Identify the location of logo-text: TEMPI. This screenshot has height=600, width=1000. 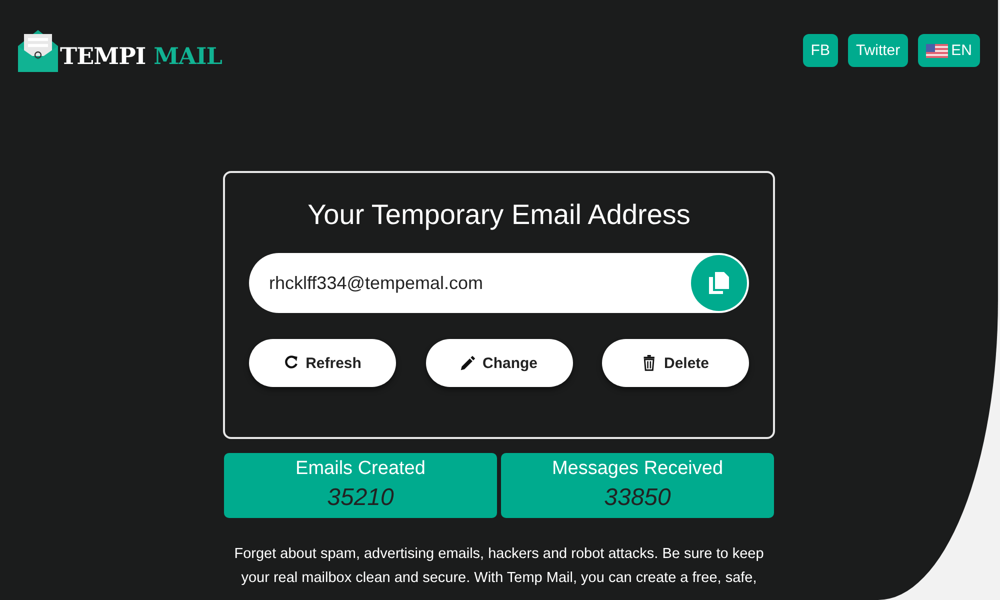
(103, 56).